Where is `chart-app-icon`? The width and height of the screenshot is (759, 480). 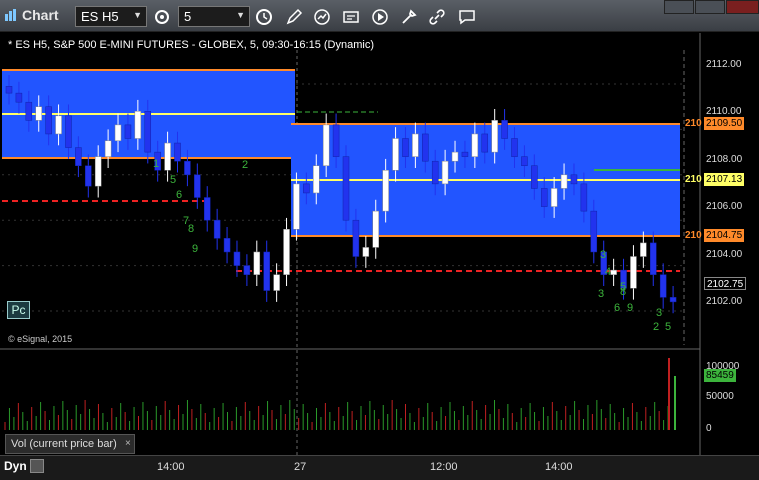 chart-app-icon is located at coordinates (10, 15).